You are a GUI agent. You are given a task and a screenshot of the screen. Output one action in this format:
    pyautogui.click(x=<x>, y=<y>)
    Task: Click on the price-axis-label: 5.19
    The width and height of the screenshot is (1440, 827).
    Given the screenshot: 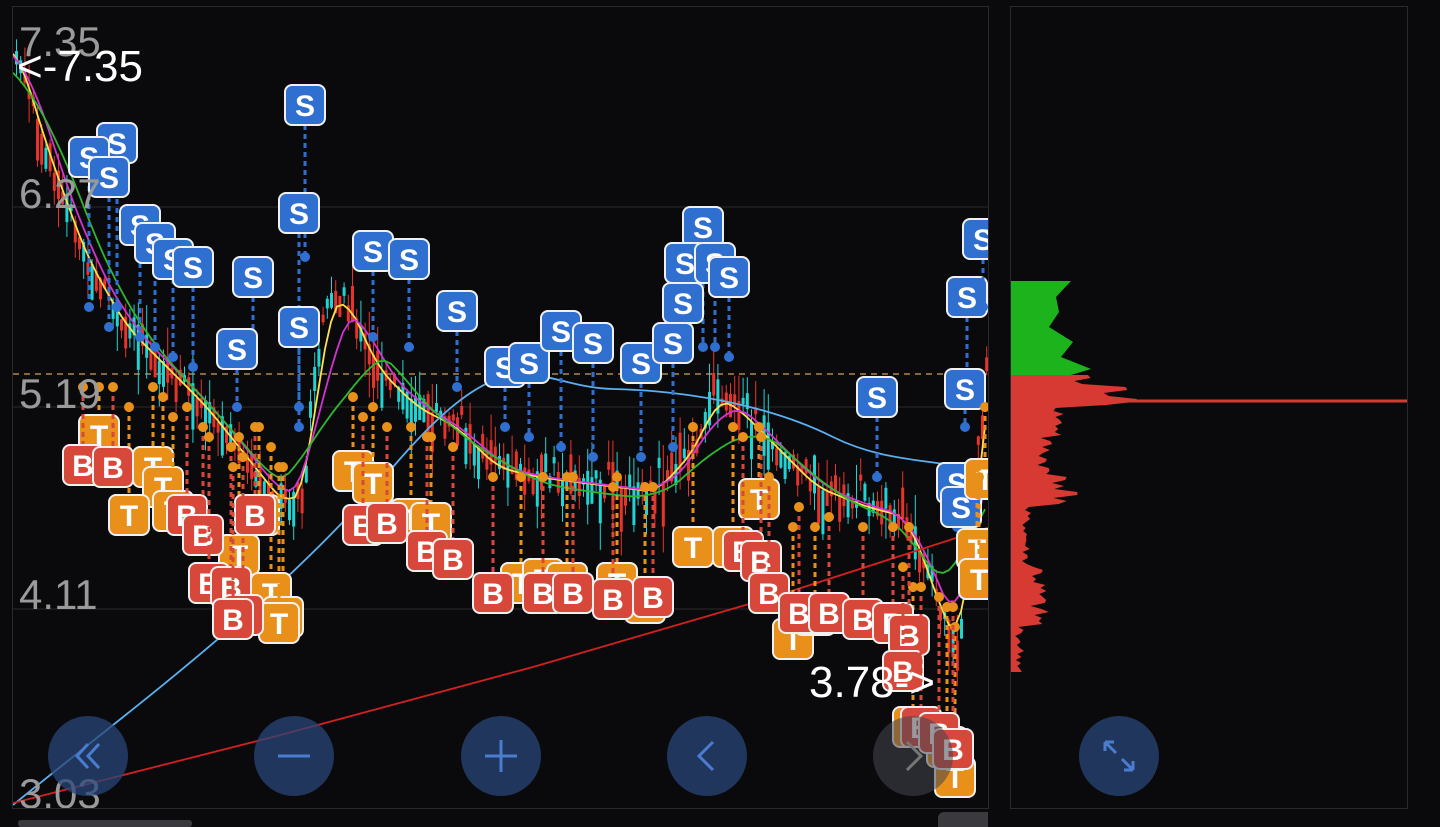 What is the action you would take?
    pyautogui.click(x=60, y=393)
    